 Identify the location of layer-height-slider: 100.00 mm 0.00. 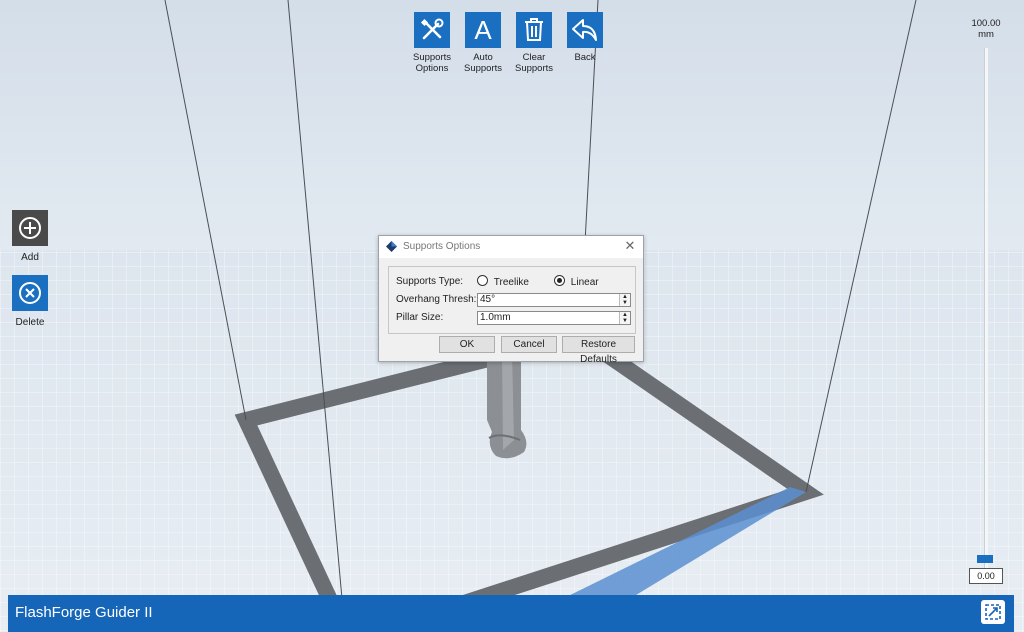
(986, 303).